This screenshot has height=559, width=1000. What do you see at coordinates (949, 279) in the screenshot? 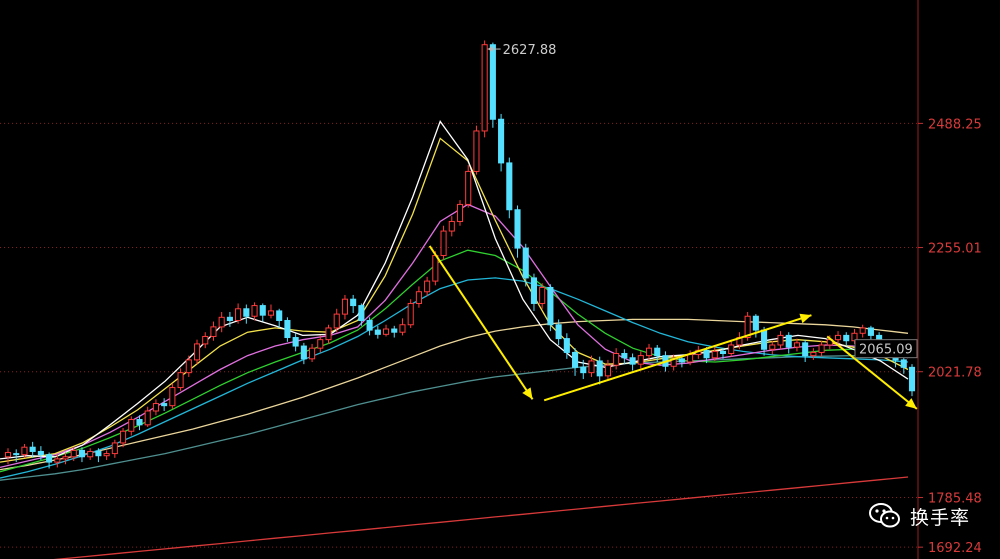
I see `price-axis: 2488.252255.012021.781785.481692.24` at bounding box center [949, 279].